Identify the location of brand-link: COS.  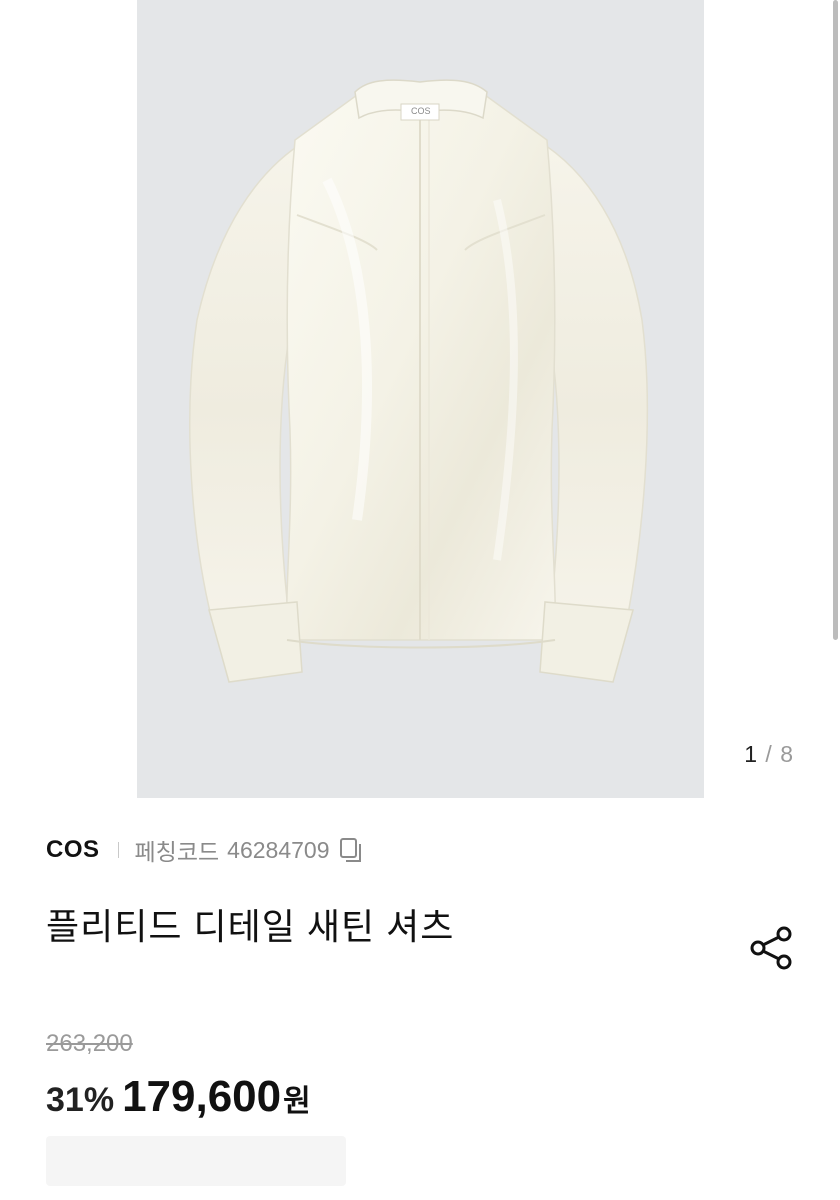
(73, 850).